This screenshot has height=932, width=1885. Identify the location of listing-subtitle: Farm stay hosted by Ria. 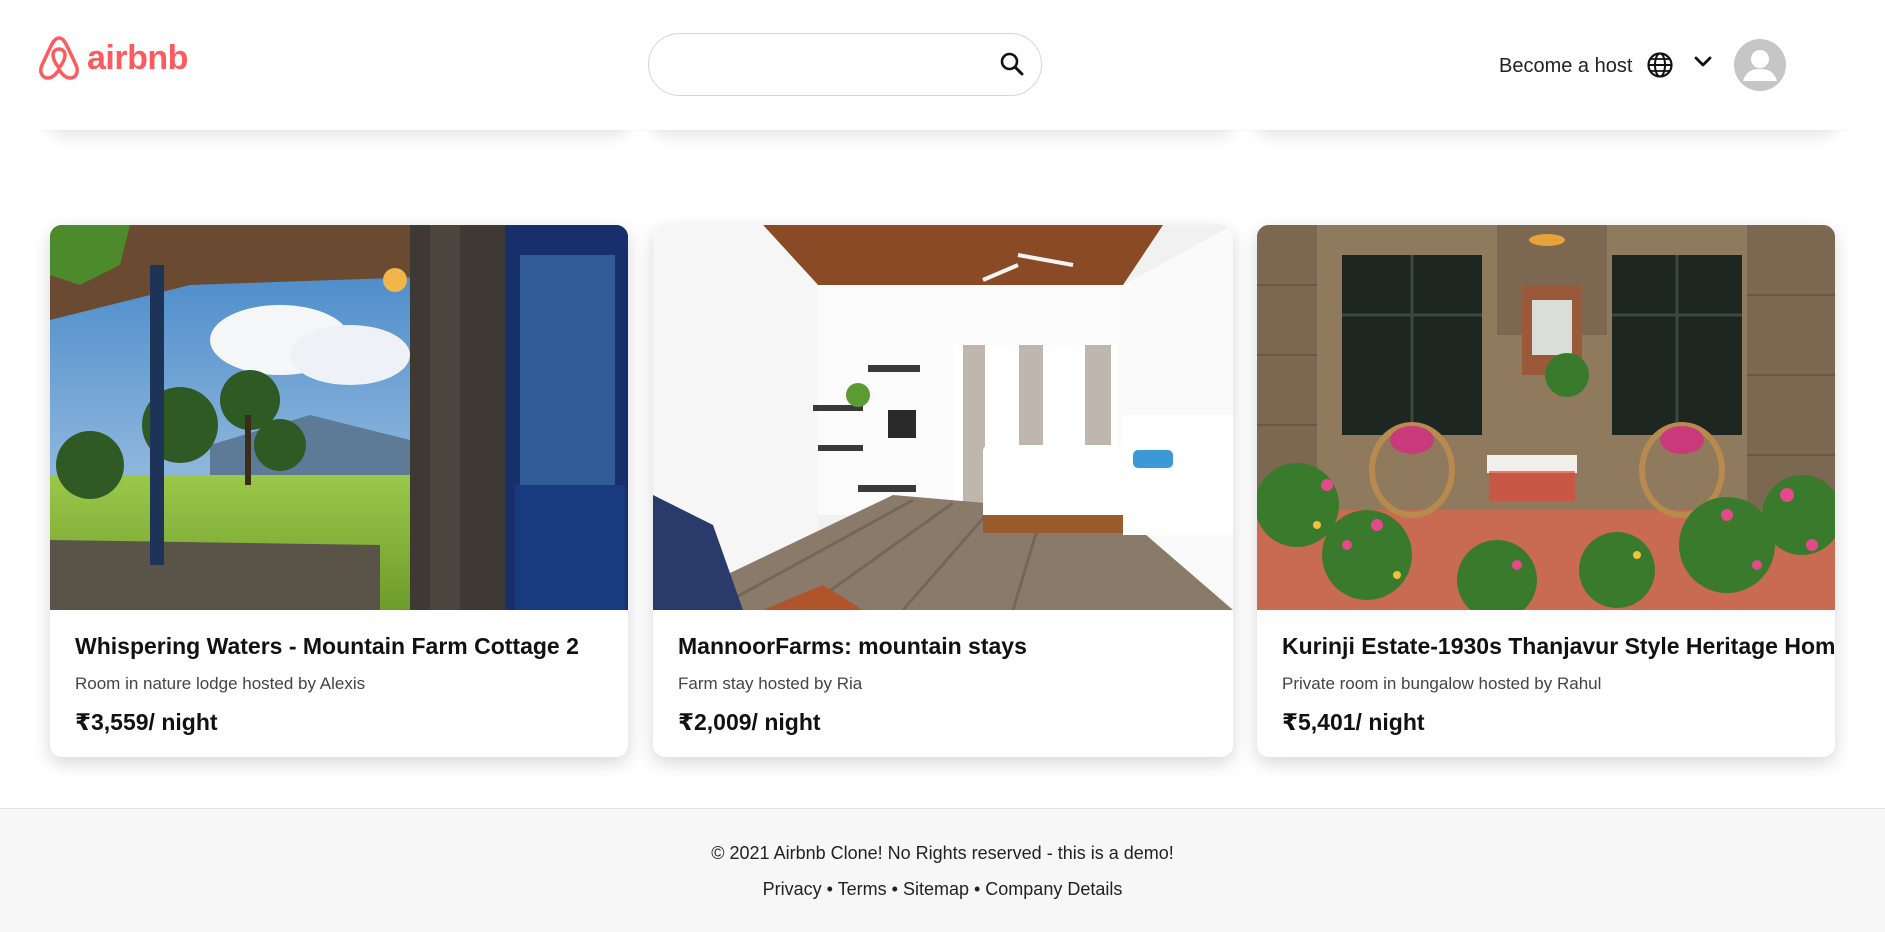
(770, 683).